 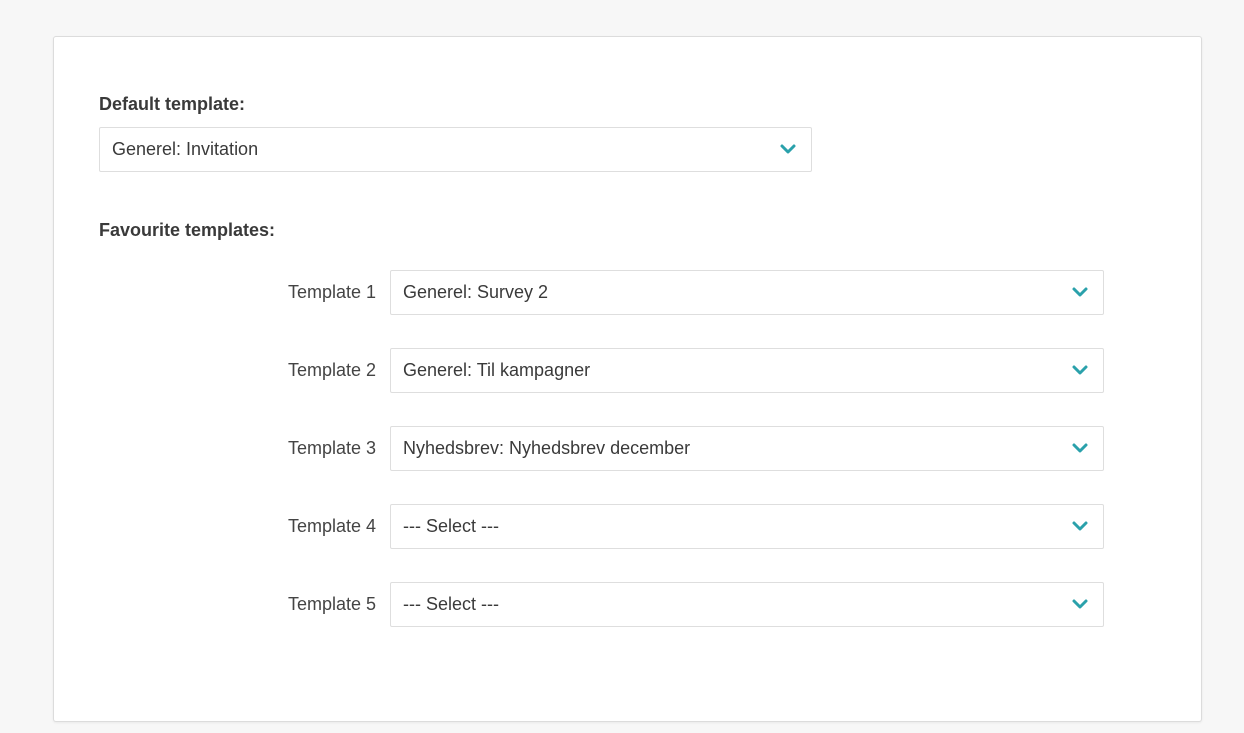 I want to click on template-2-value: Generel: Til kampagner, so click(x=497, y=370).